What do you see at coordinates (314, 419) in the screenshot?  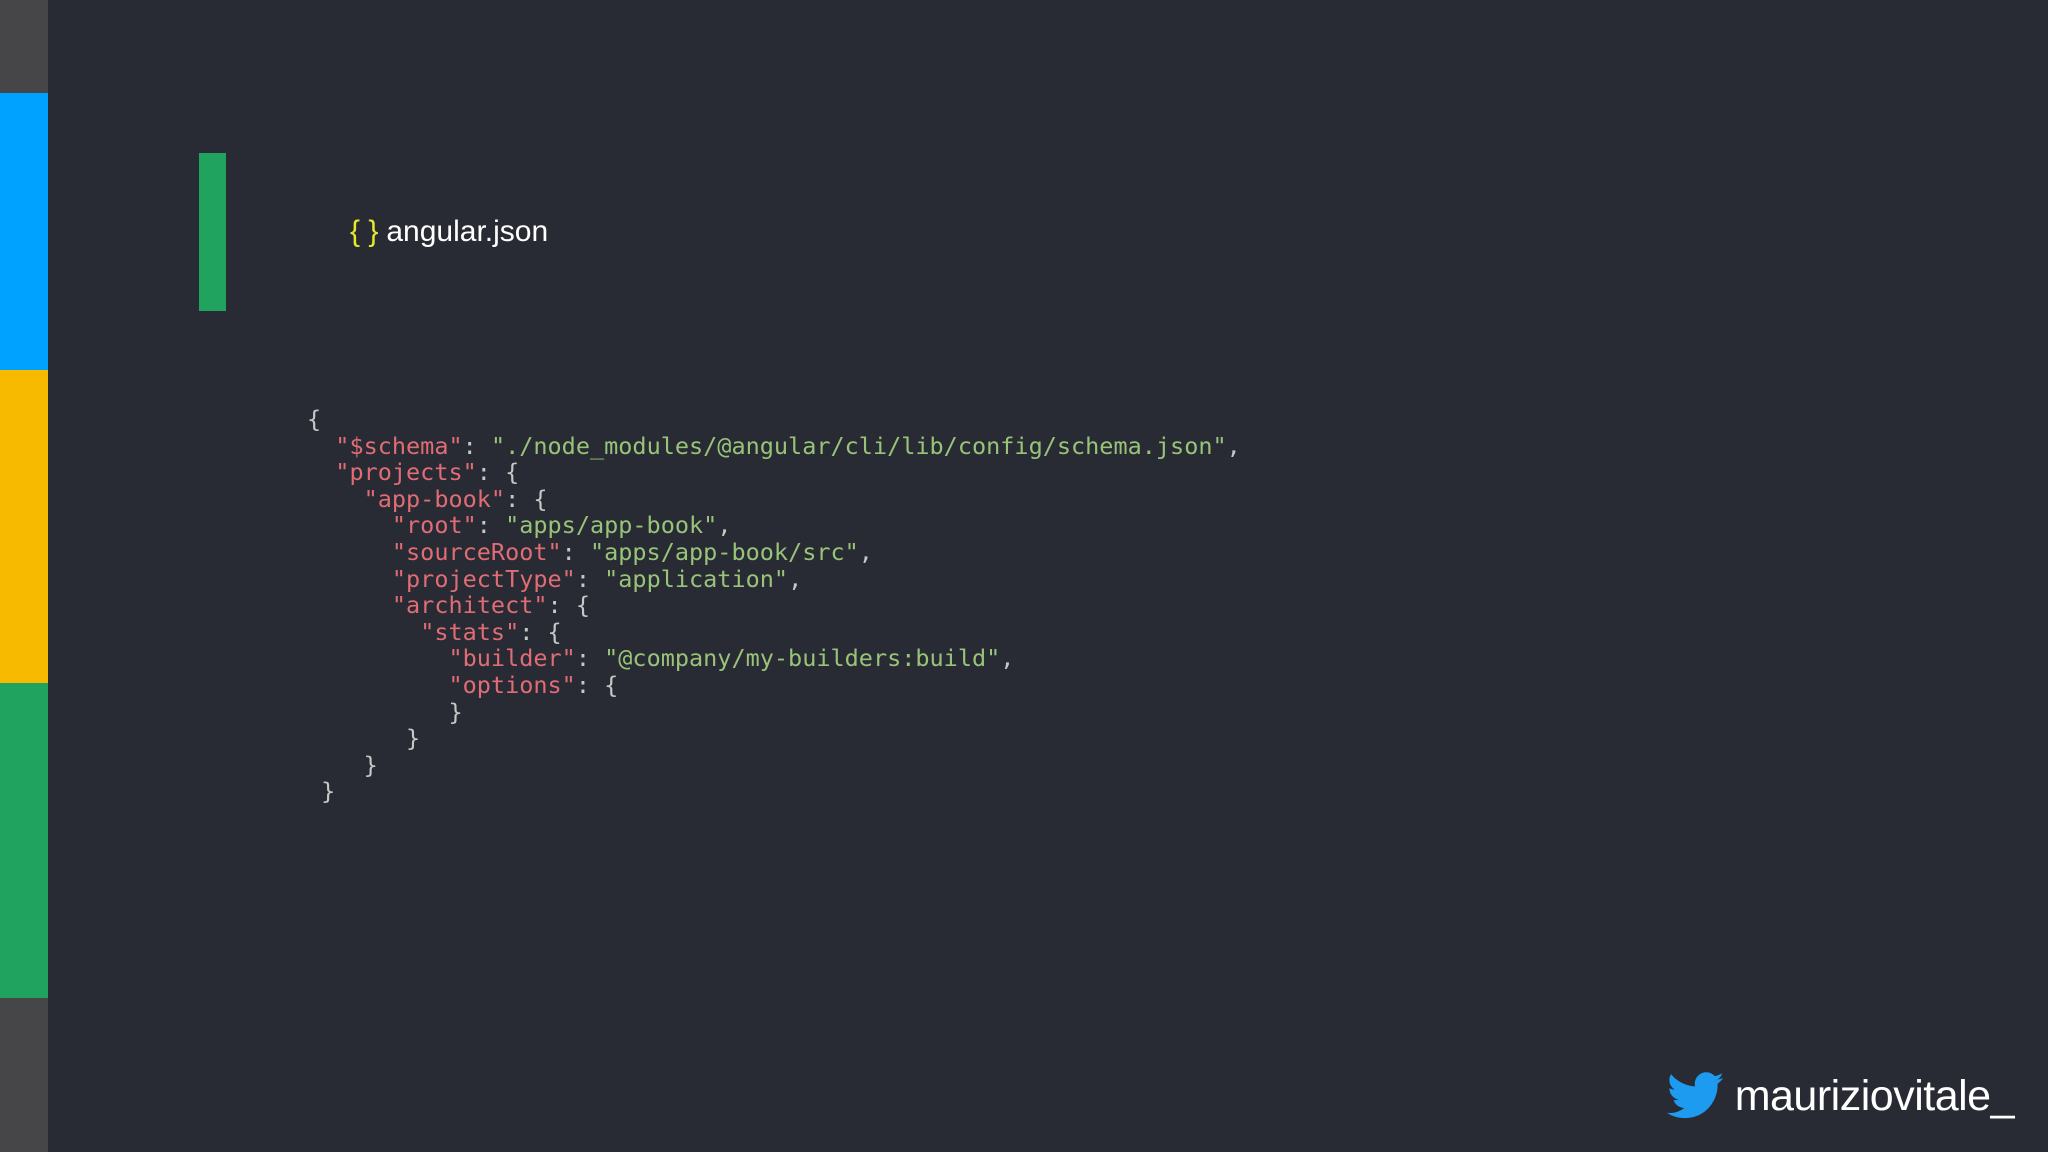 I see `json-punctuation: {` at bounding box center [314, 419].